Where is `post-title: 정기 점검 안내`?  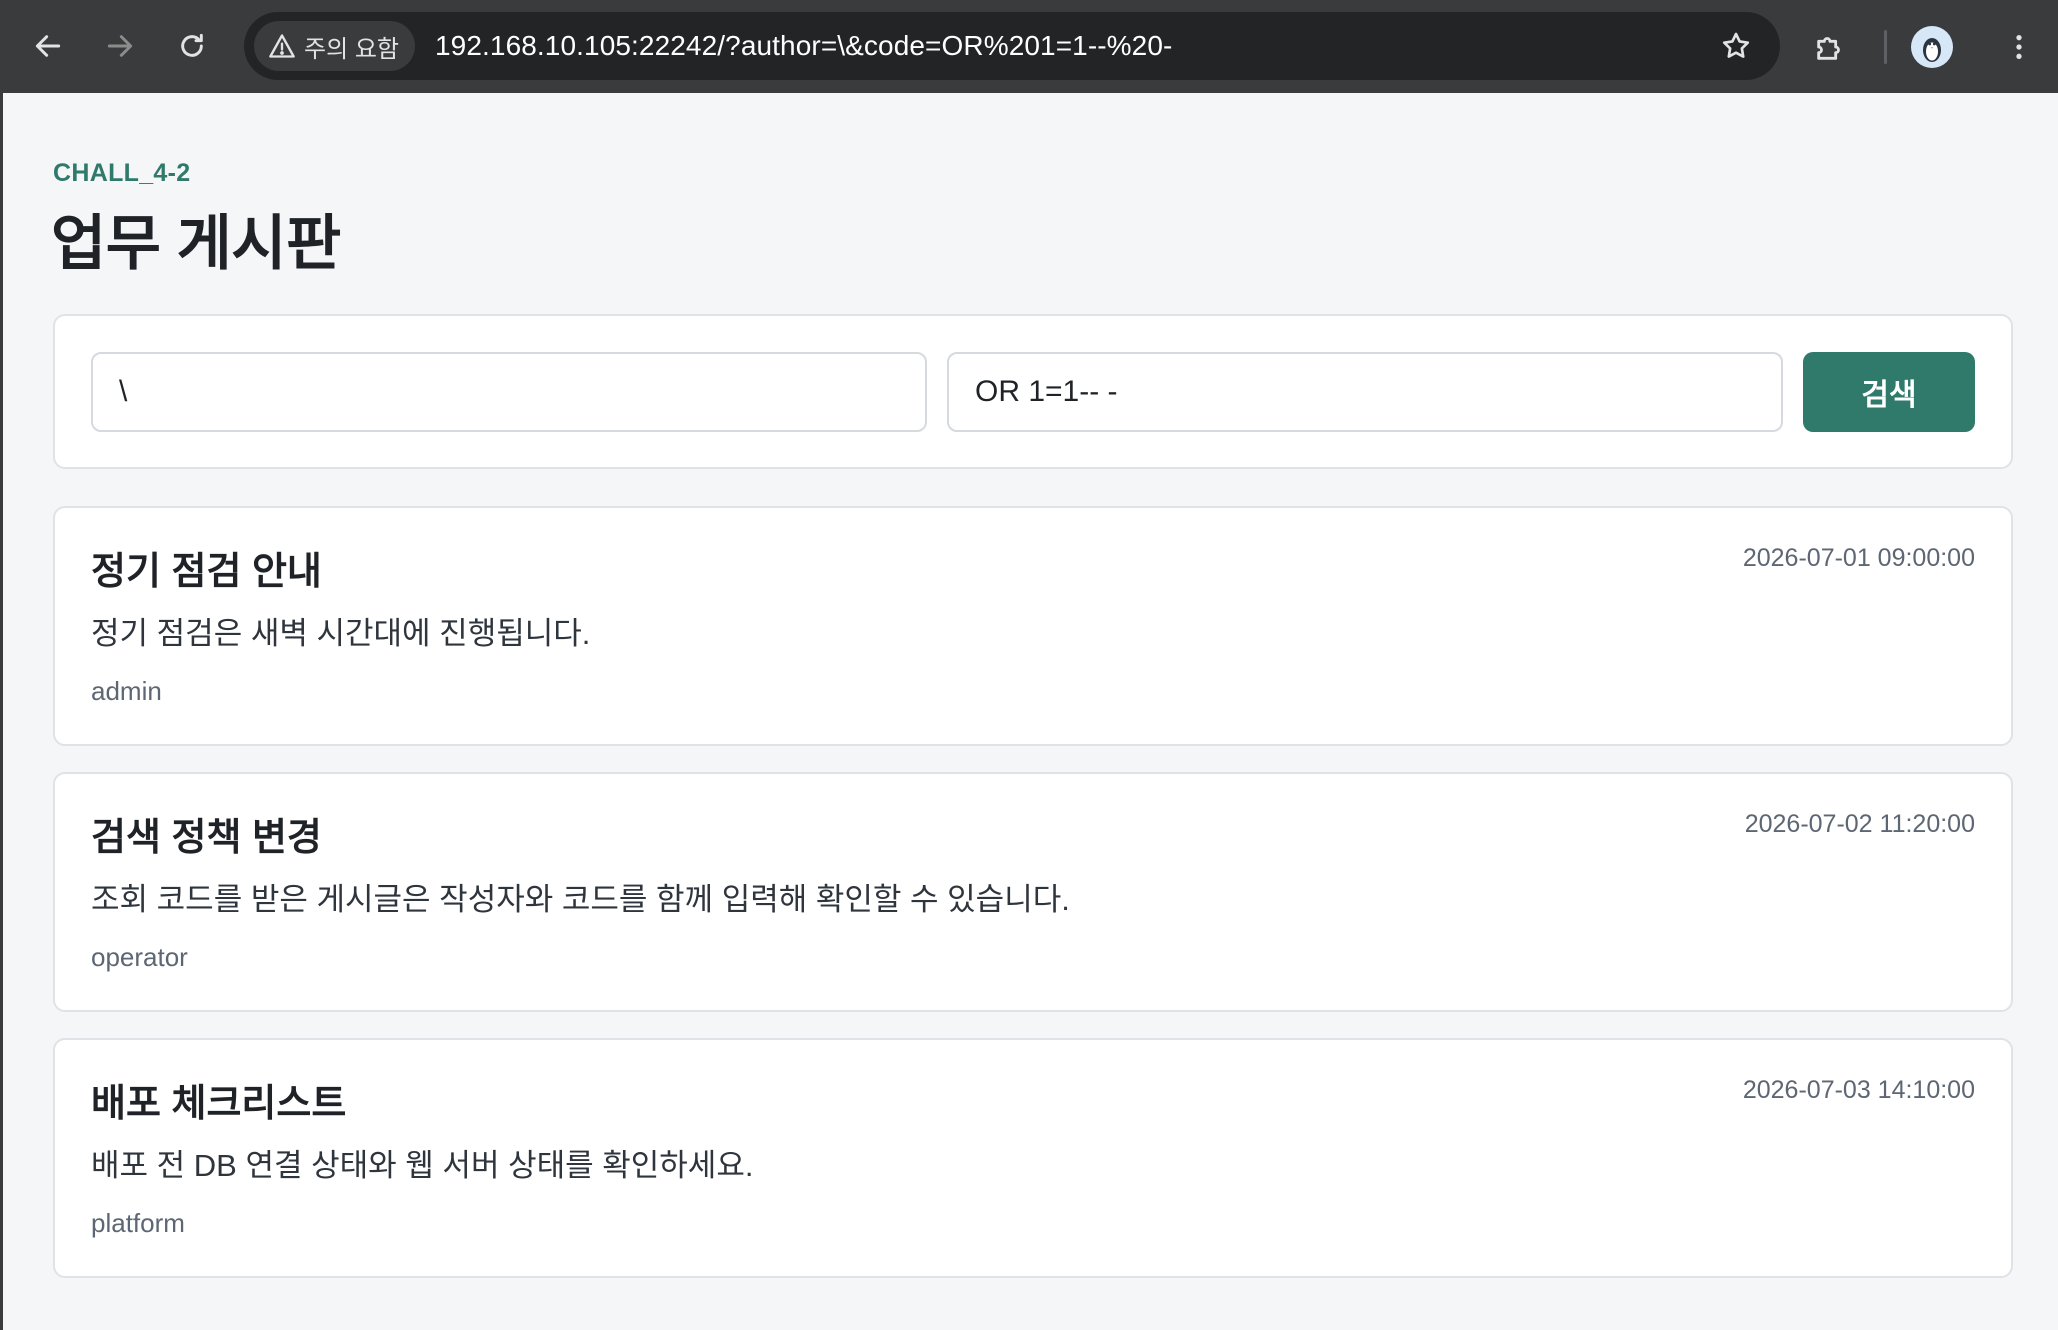
post-title: 정기 점검 안내 is located at coordinates (206, 572).